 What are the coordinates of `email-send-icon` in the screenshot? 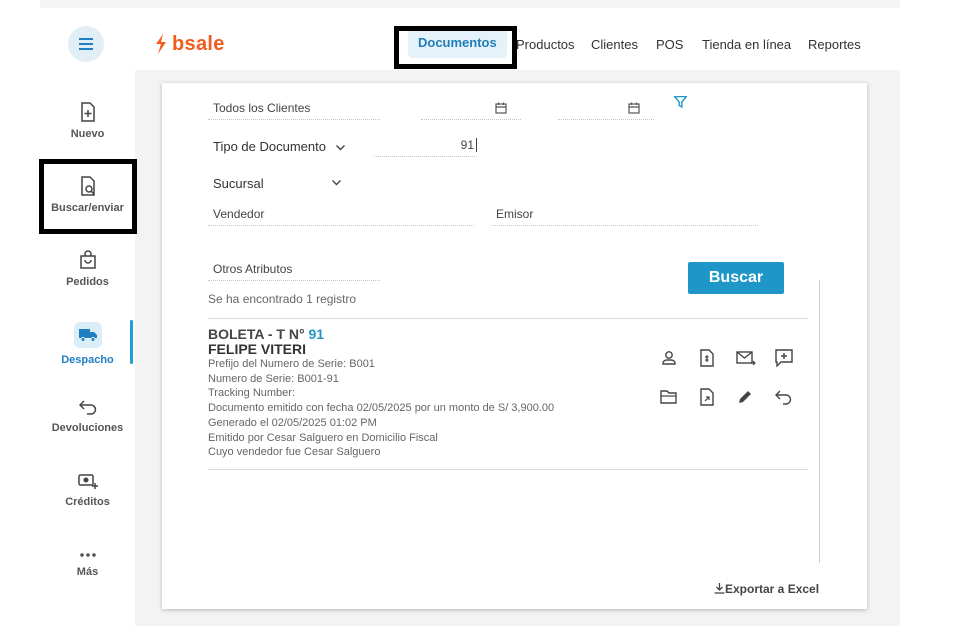 It's located at (746, 358).